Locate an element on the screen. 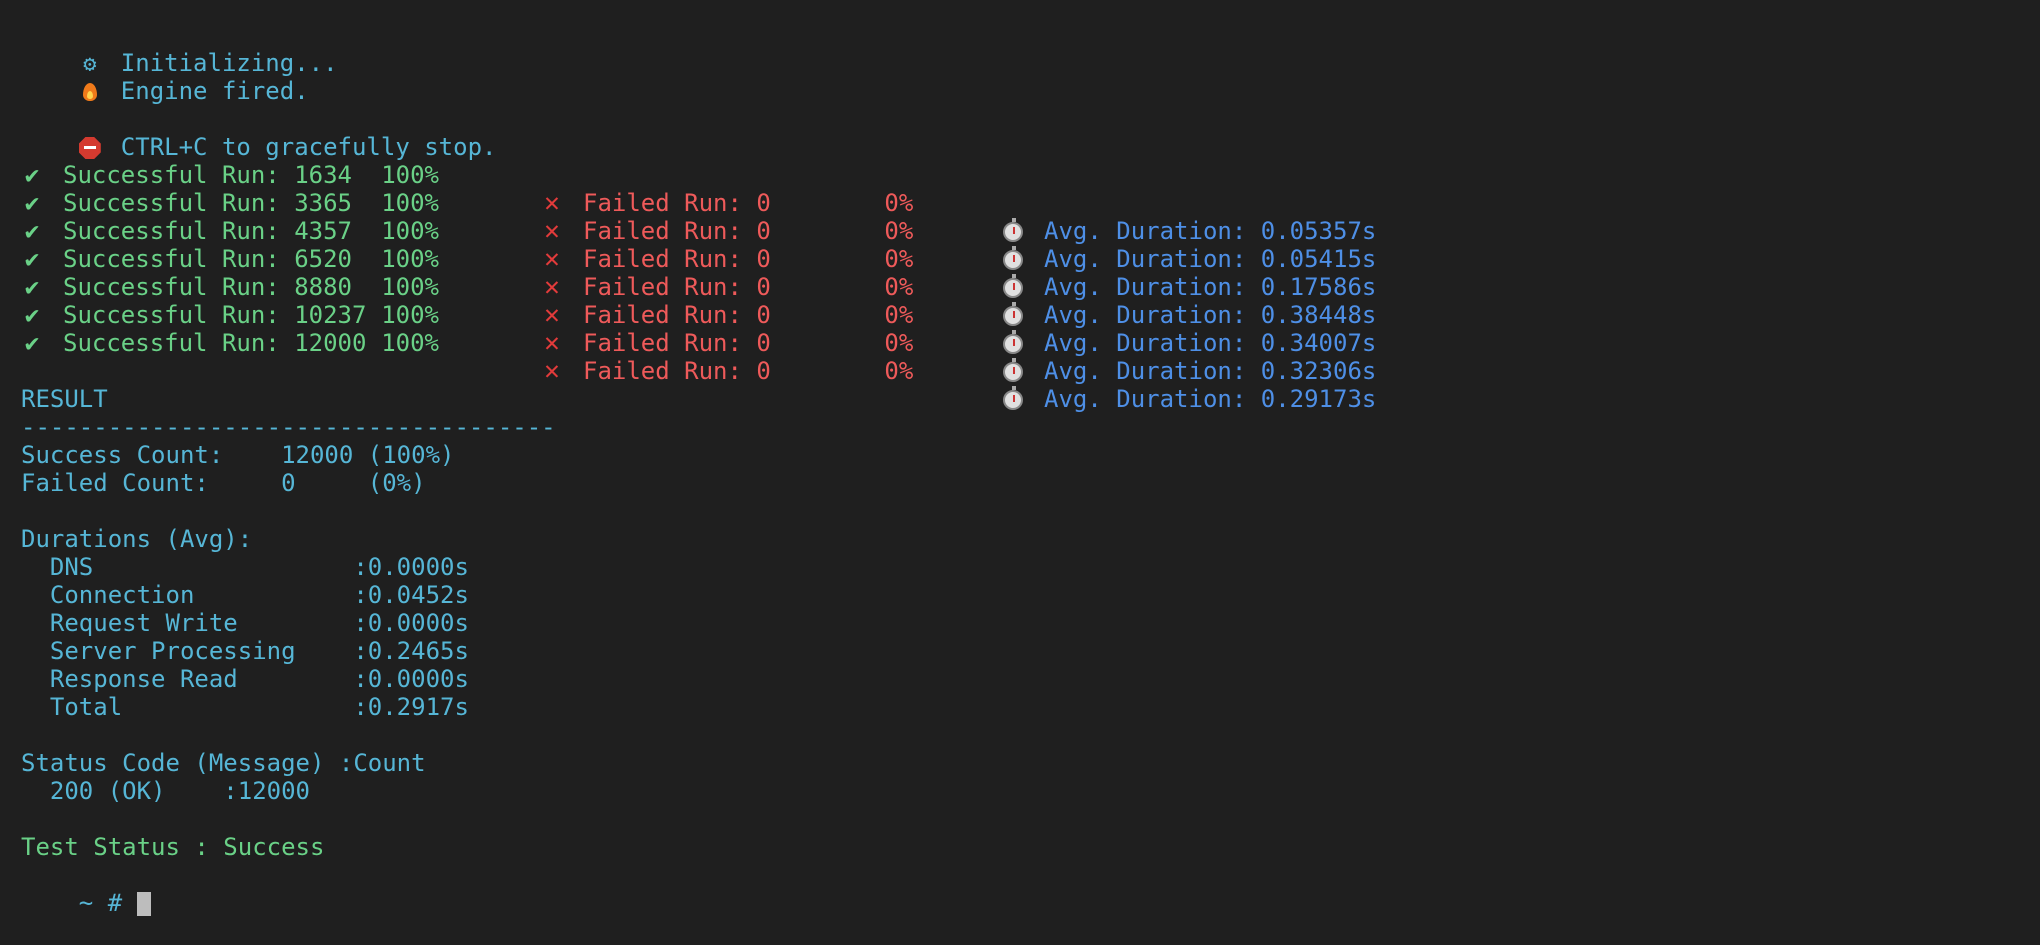  failed-count-line: Failed Count: 0 (0%) is located at coordinates (223, 483).